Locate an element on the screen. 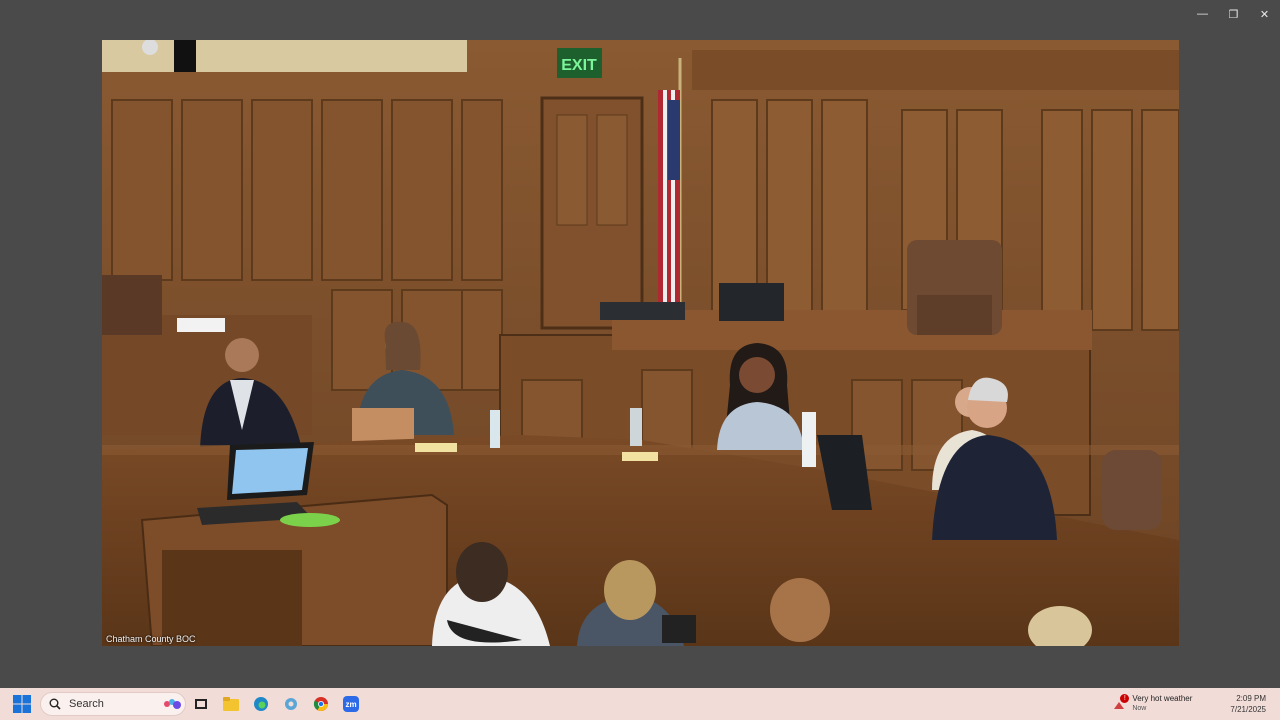 Image resolution: width=1280 pixels, height=720 pixels. system-tray: ! Very hot weather Now 2:09 PM 7/21/2025 is located at coordinates (1189, 704).